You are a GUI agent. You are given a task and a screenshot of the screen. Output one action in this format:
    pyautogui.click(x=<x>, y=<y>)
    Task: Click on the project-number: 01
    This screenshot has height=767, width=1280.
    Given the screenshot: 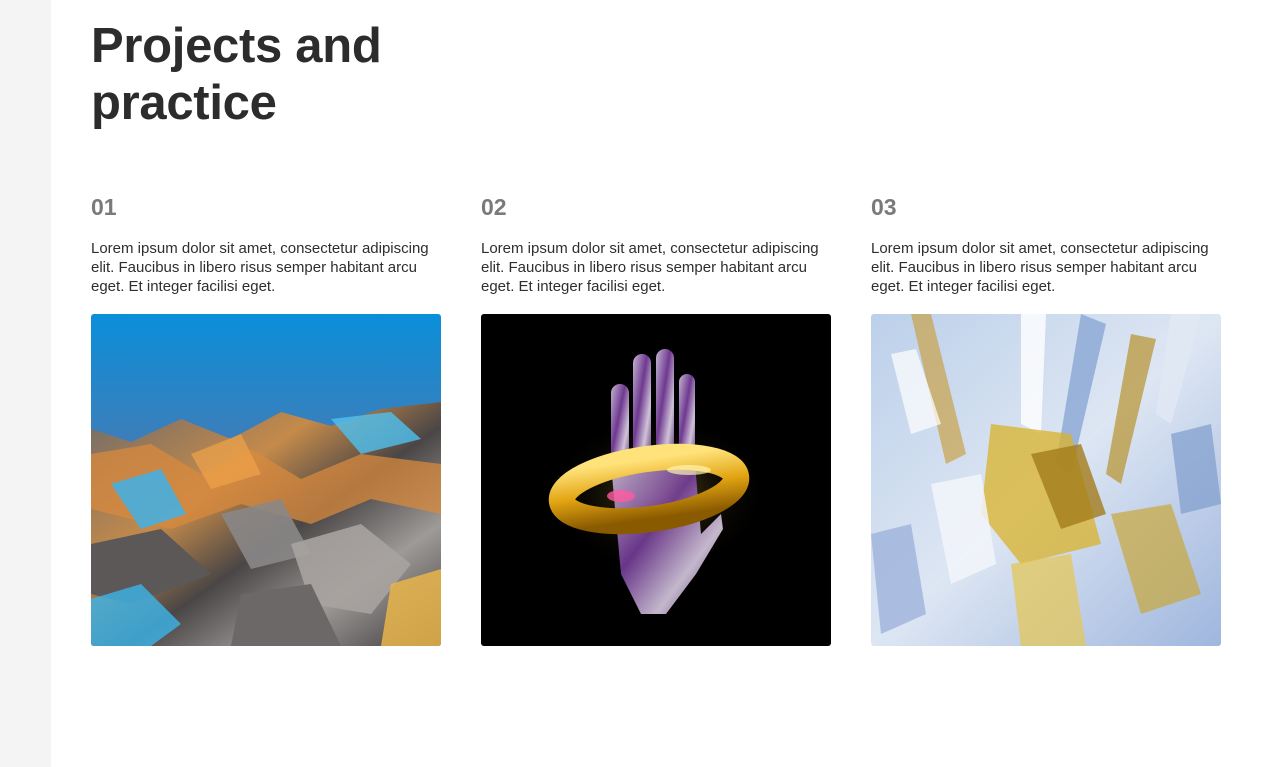 What is the action you would take?
    pyautogui.click(x=104, y=207)
    